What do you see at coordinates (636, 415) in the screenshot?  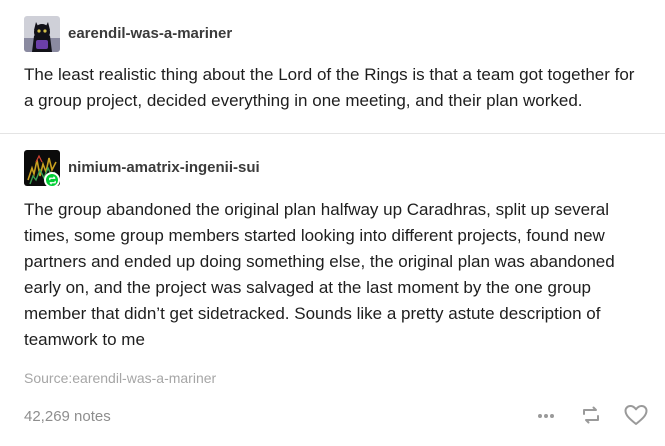 I see `heart-icon` at bounding box center [636, 415].